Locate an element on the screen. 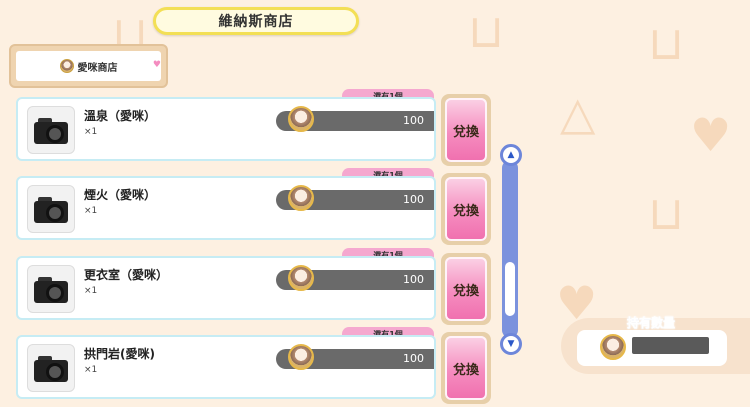 This screenshot has height=407, width=750. shop-tab-label: 愛咪商店 is located at coordinates (97, 68).